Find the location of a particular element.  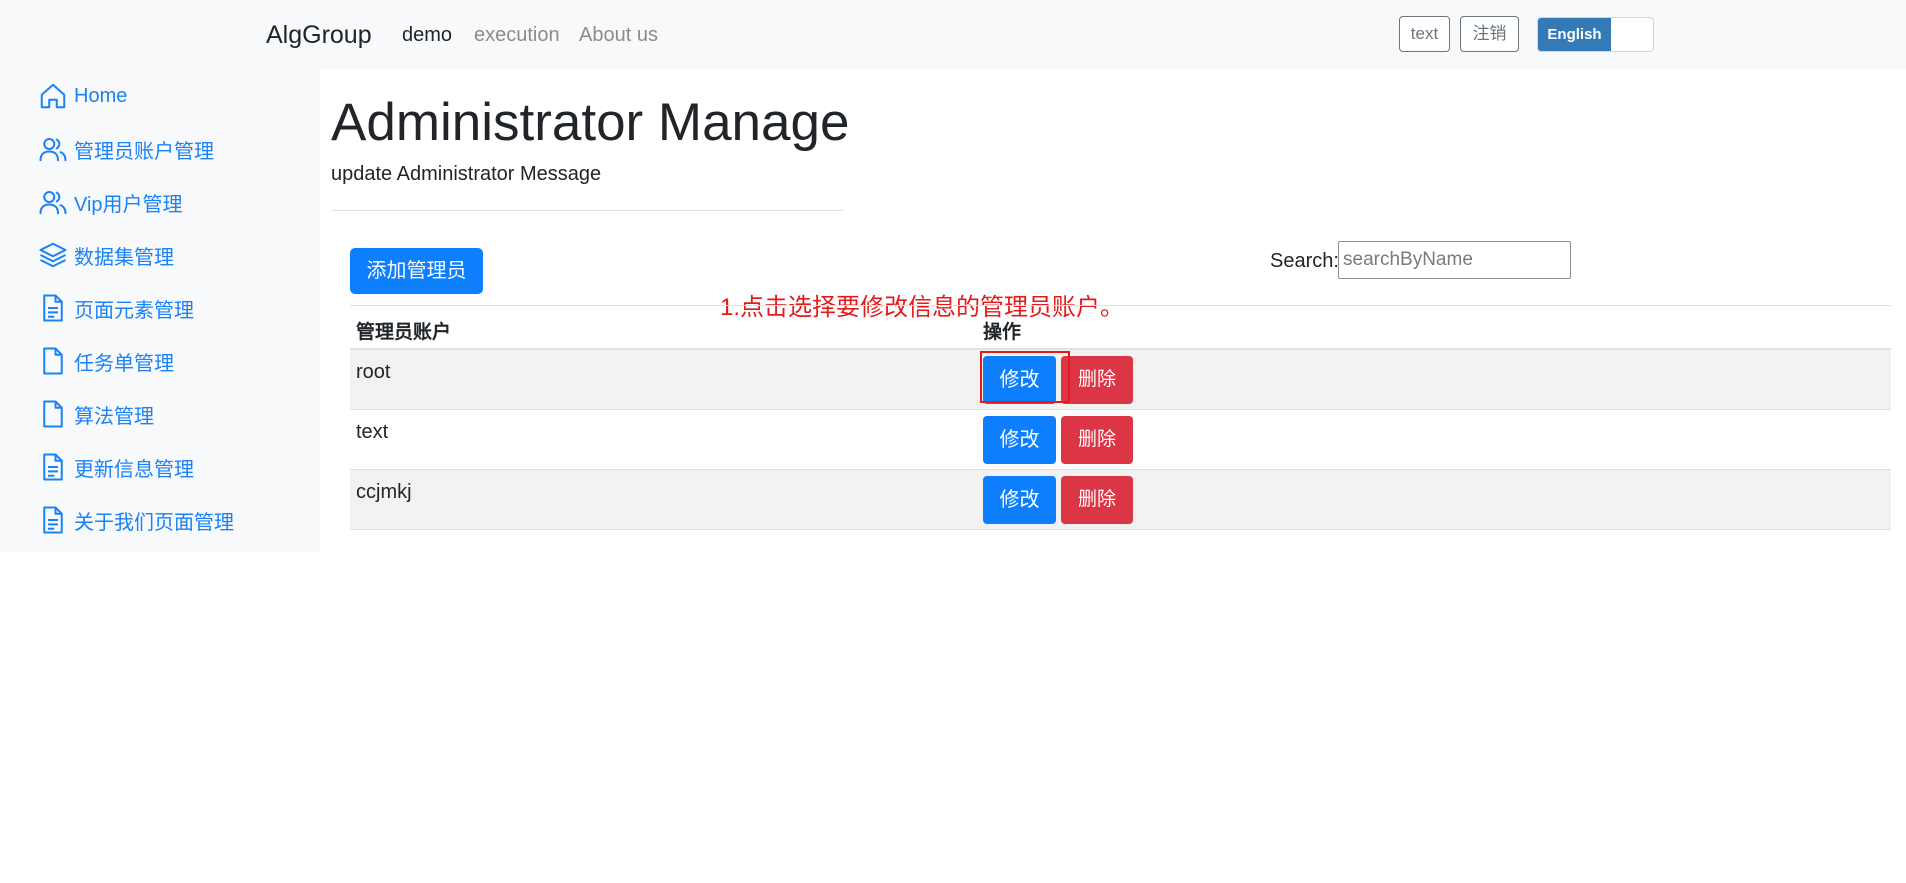

sidebar: Home 管理员账户管理 Vip用户管理 数据集管理 页面元素管理 任务单管理 is located at coordinates (160, 310).